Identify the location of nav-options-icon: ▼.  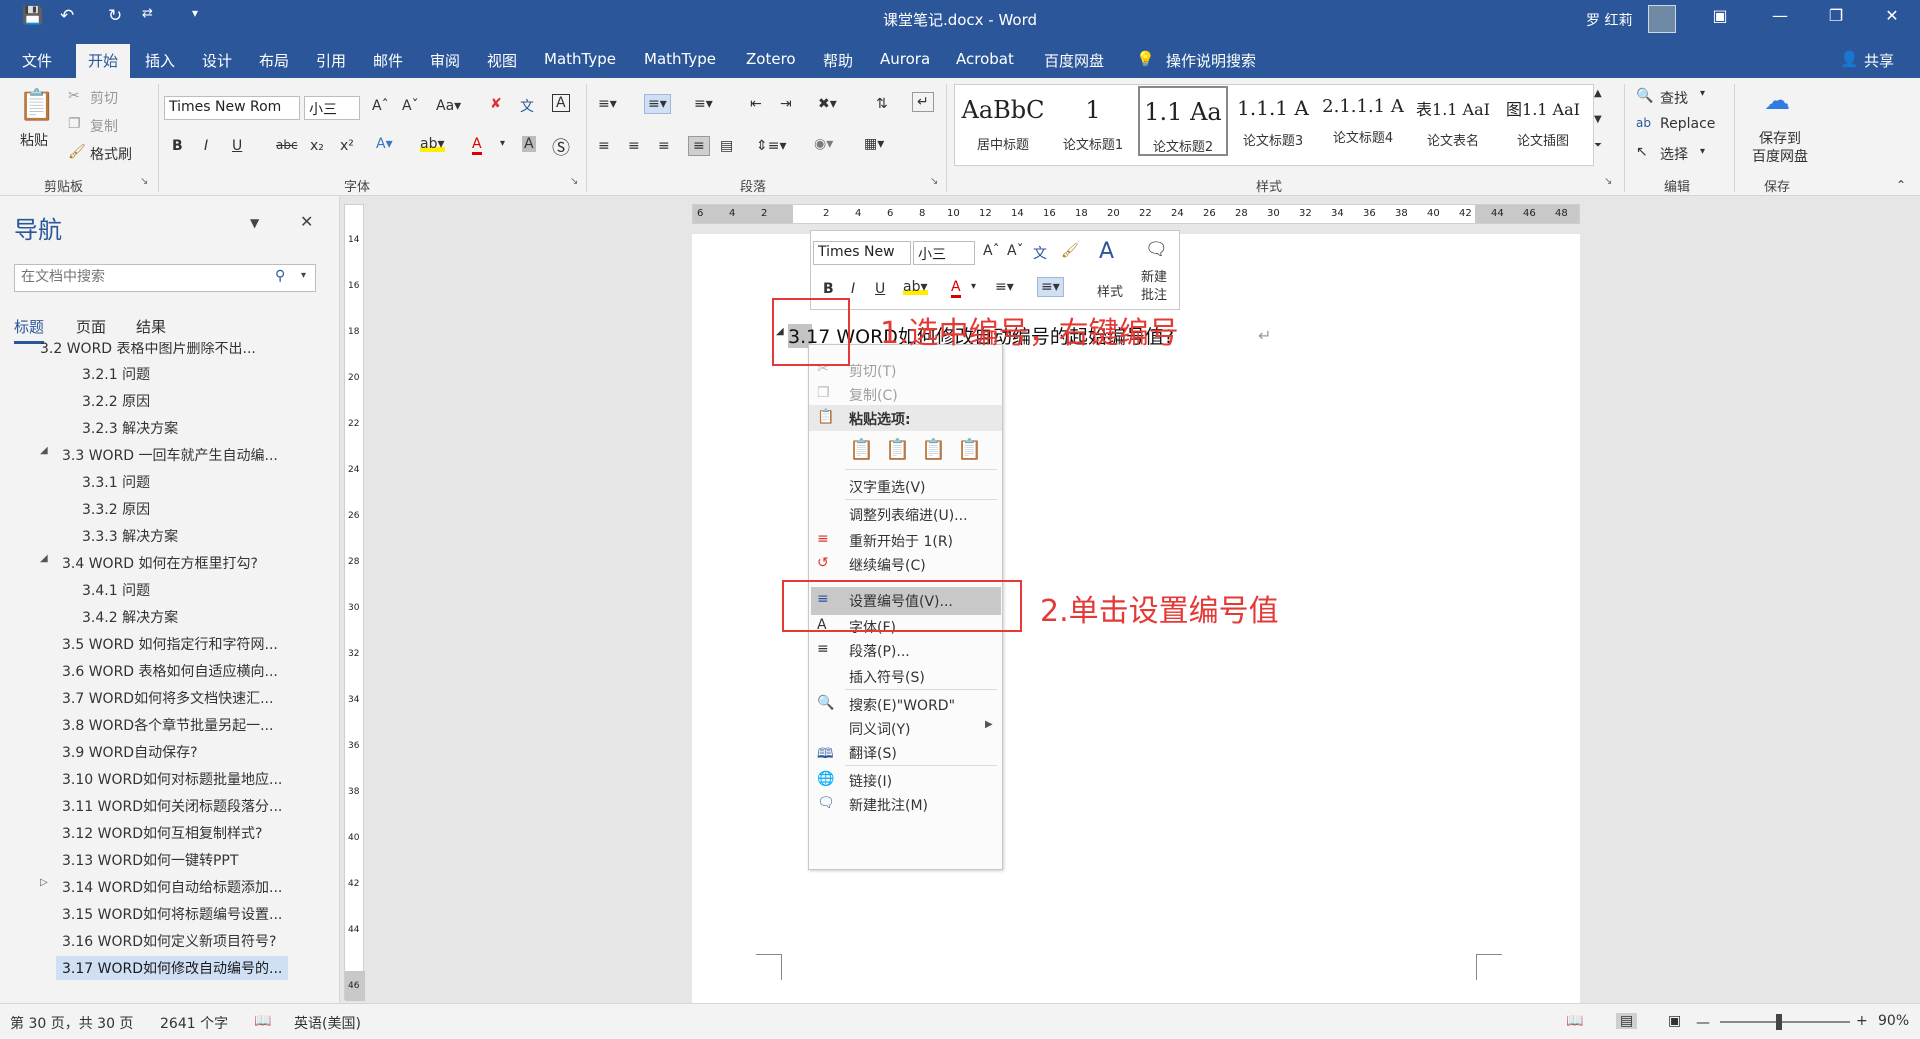
(254, 223).